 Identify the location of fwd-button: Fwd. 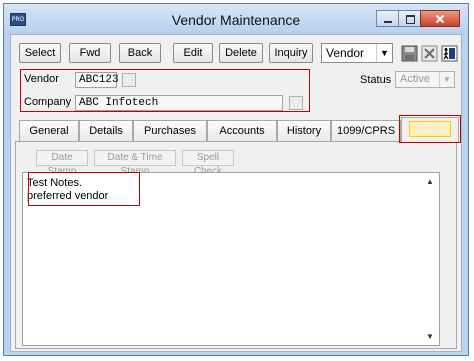
(90, 53).